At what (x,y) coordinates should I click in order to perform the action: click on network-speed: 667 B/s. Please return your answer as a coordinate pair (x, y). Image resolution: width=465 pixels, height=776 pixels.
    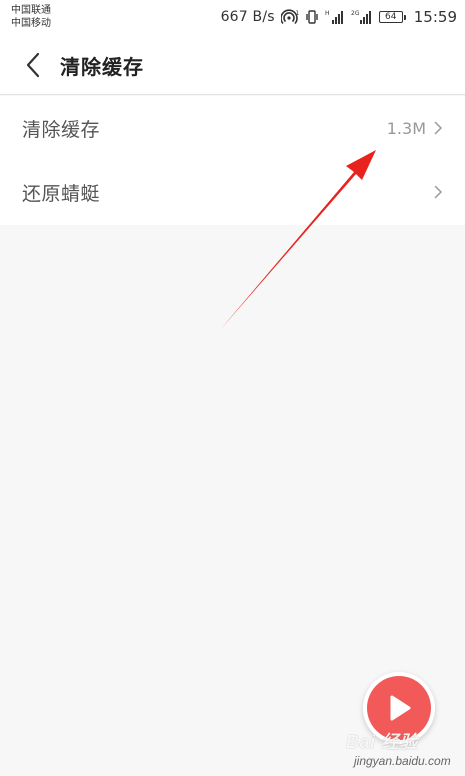
    Looking at the image, I should click on (247, 17).